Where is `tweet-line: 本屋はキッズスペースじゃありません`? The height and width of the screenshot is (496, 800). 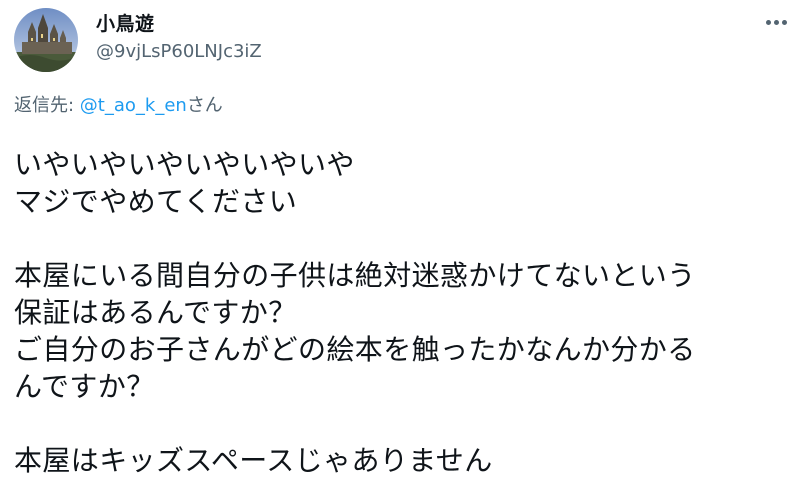
tweet-line: 本屋はキッズスペースじゃありません is located at coordinates (253, 460).